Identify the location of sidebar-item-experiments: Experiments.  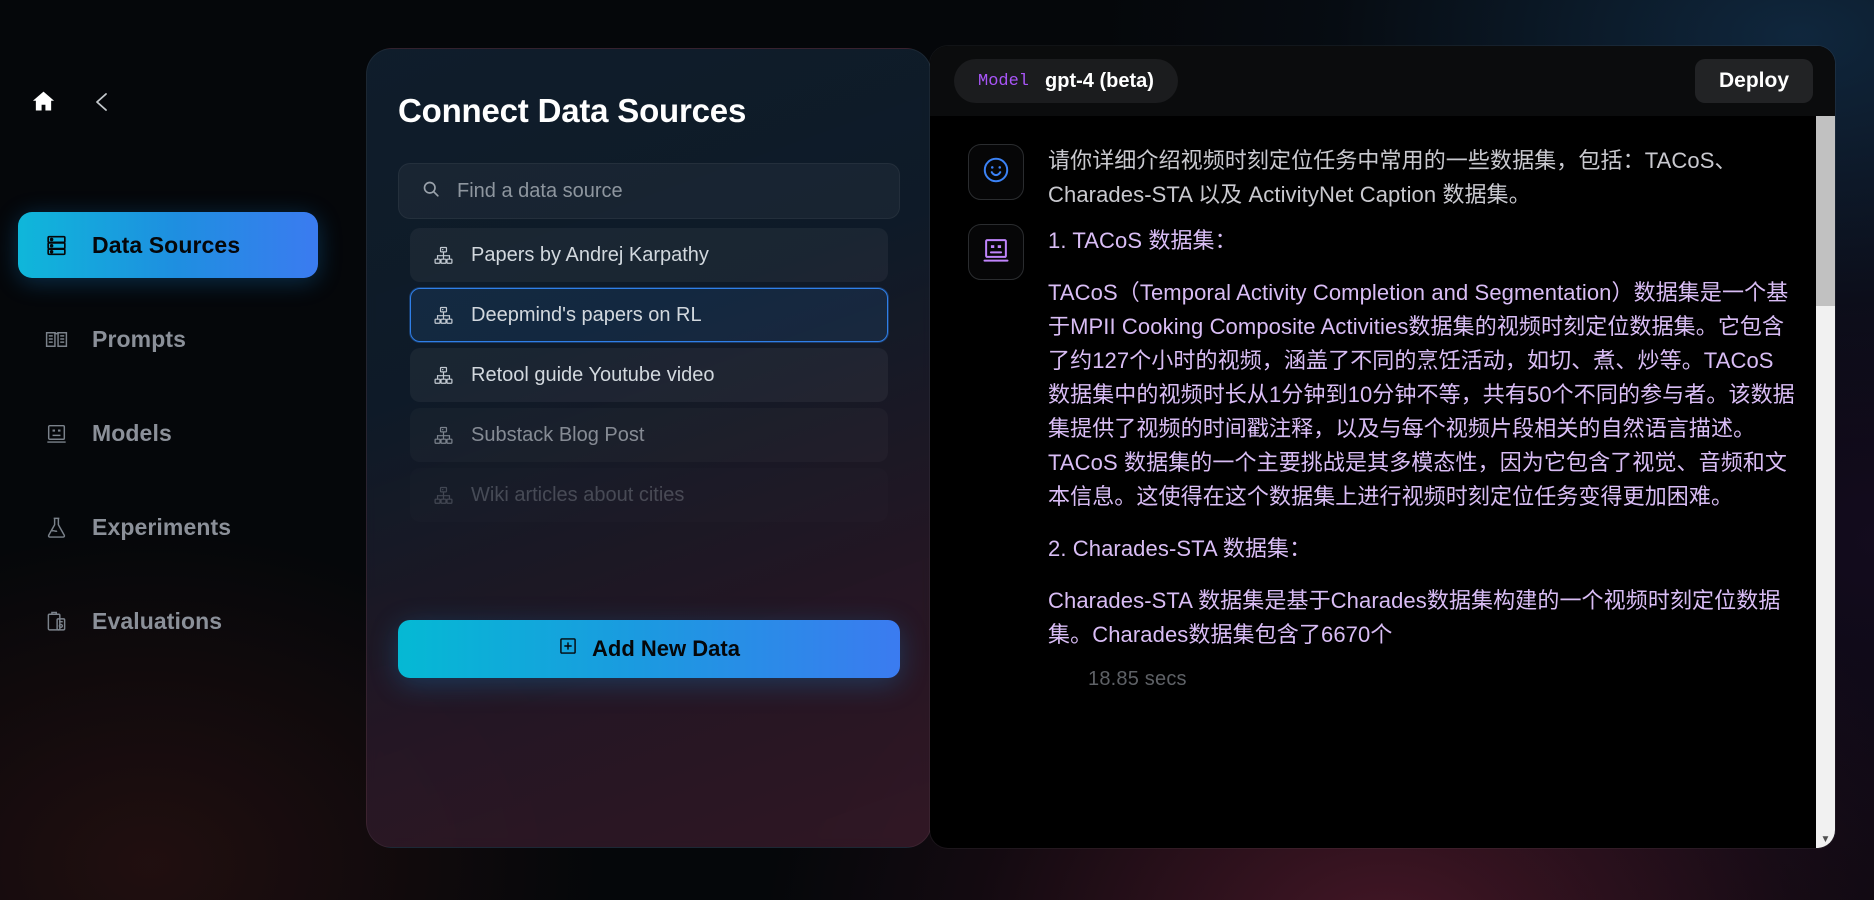
(168, 527).